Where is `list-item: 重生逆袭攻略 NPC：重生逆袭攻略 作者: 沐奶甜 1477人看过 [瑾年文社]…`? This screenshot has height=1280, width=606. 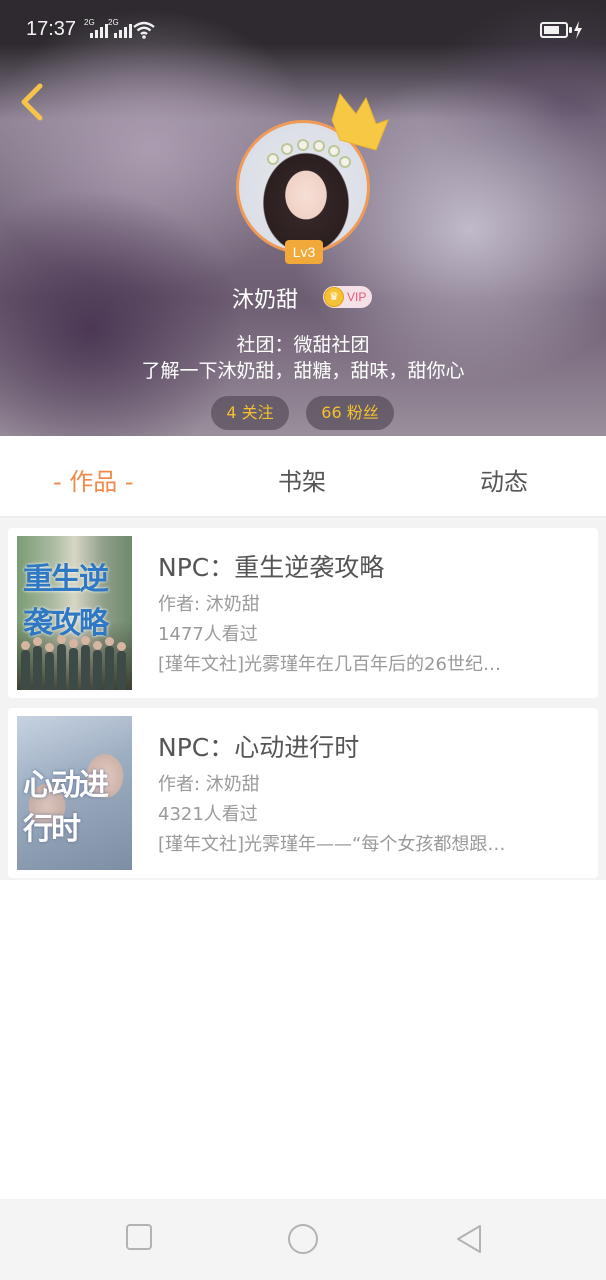
list-item: 重生逆袭攻略 NPC：重生逆袭攻略 作者: 沐奶甜 1477人看过 [瑾年文社]… is located at coordinates (303, 613).